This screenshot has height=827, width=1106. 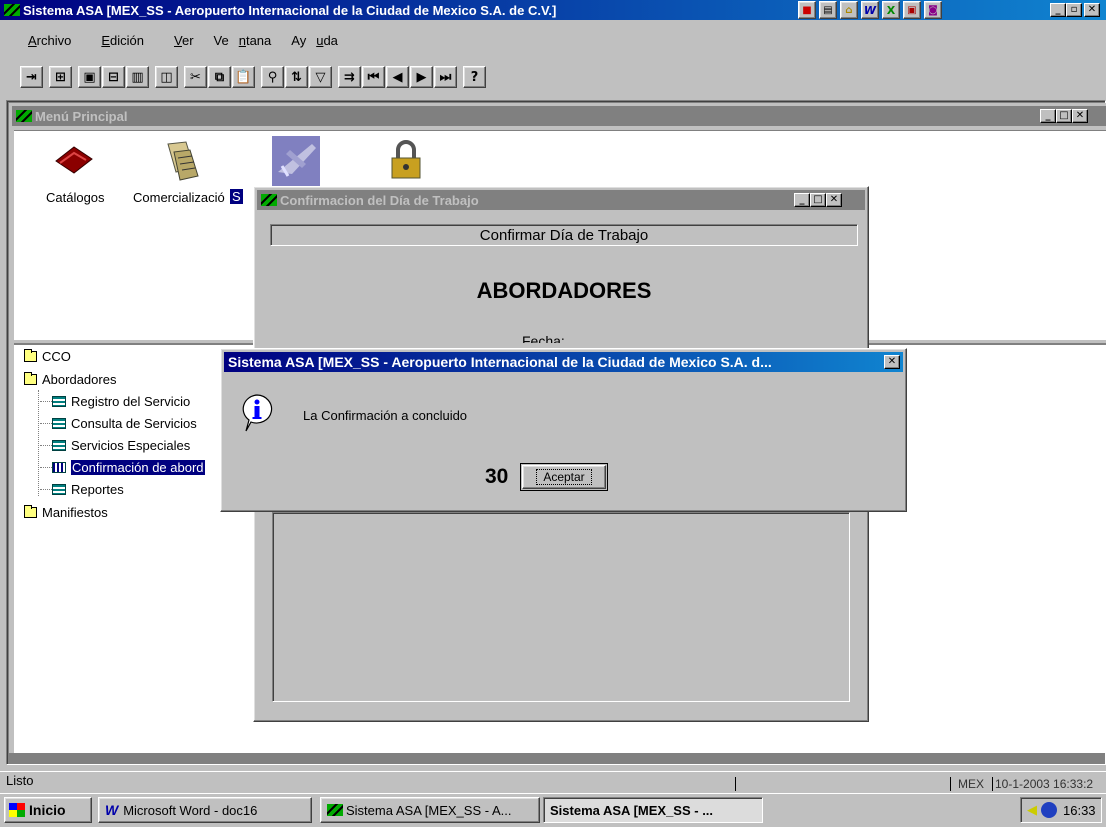 I want to click on message-text: La Confirmación a concluido, so click(x=385, y=415).